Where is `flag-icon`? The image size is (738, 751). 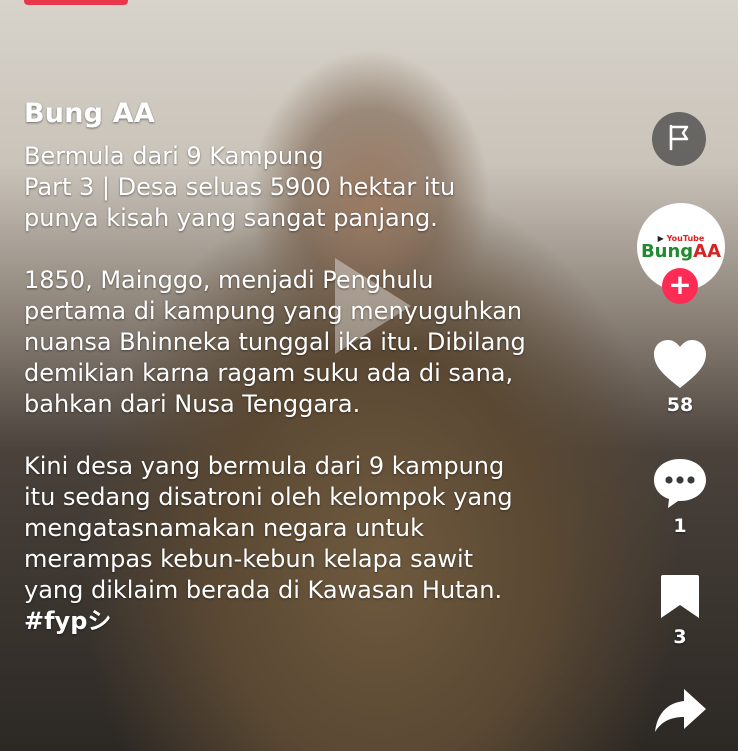 flag-icon is located at coordinates (679, 139).